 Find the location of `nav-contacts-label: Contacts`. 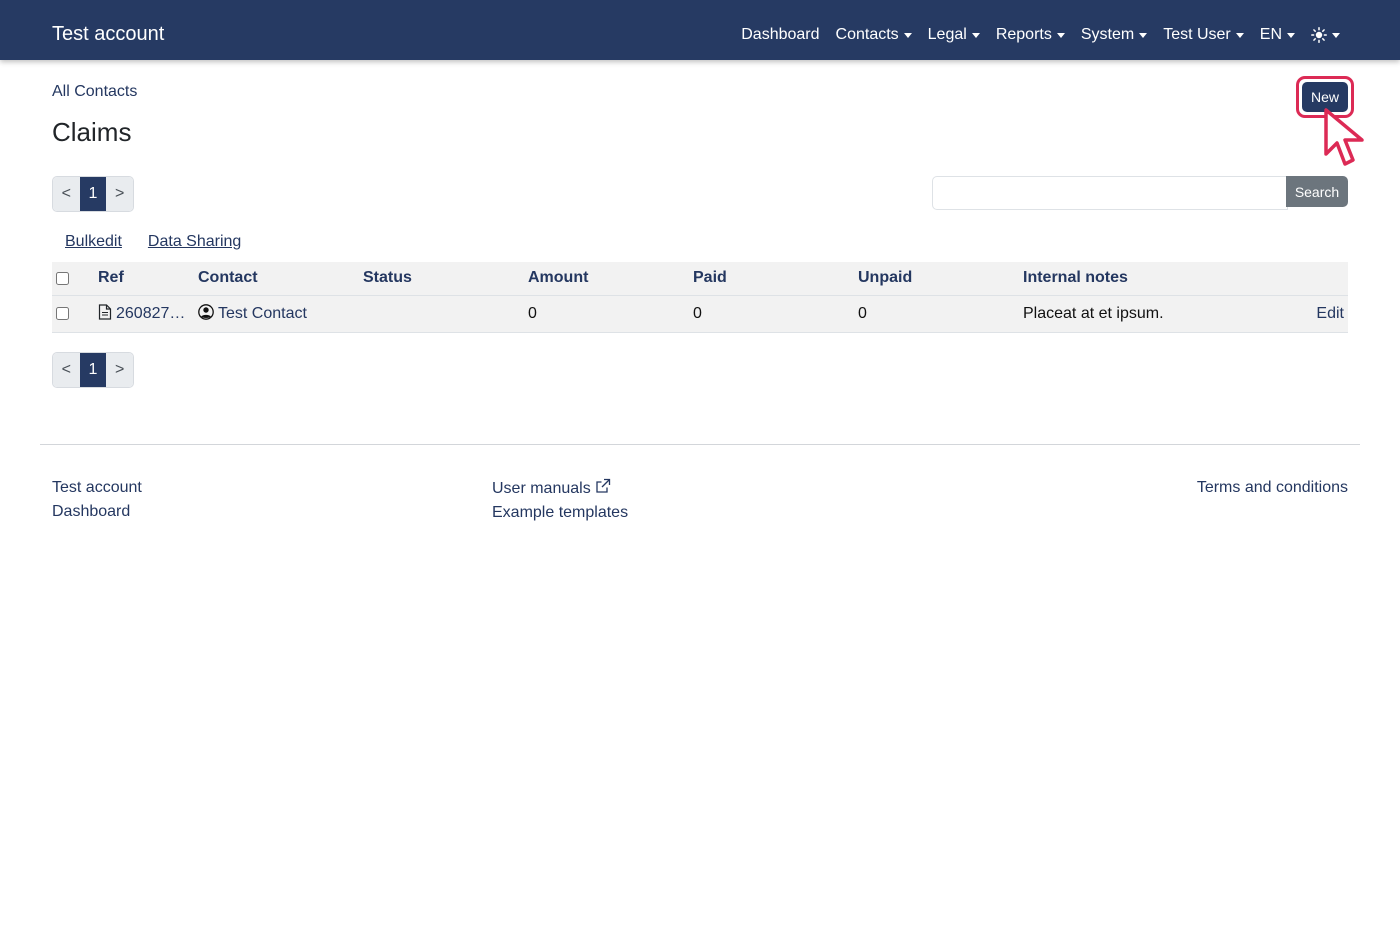

nav-contacts-label: Contacts is located at coordinates (867, 34).